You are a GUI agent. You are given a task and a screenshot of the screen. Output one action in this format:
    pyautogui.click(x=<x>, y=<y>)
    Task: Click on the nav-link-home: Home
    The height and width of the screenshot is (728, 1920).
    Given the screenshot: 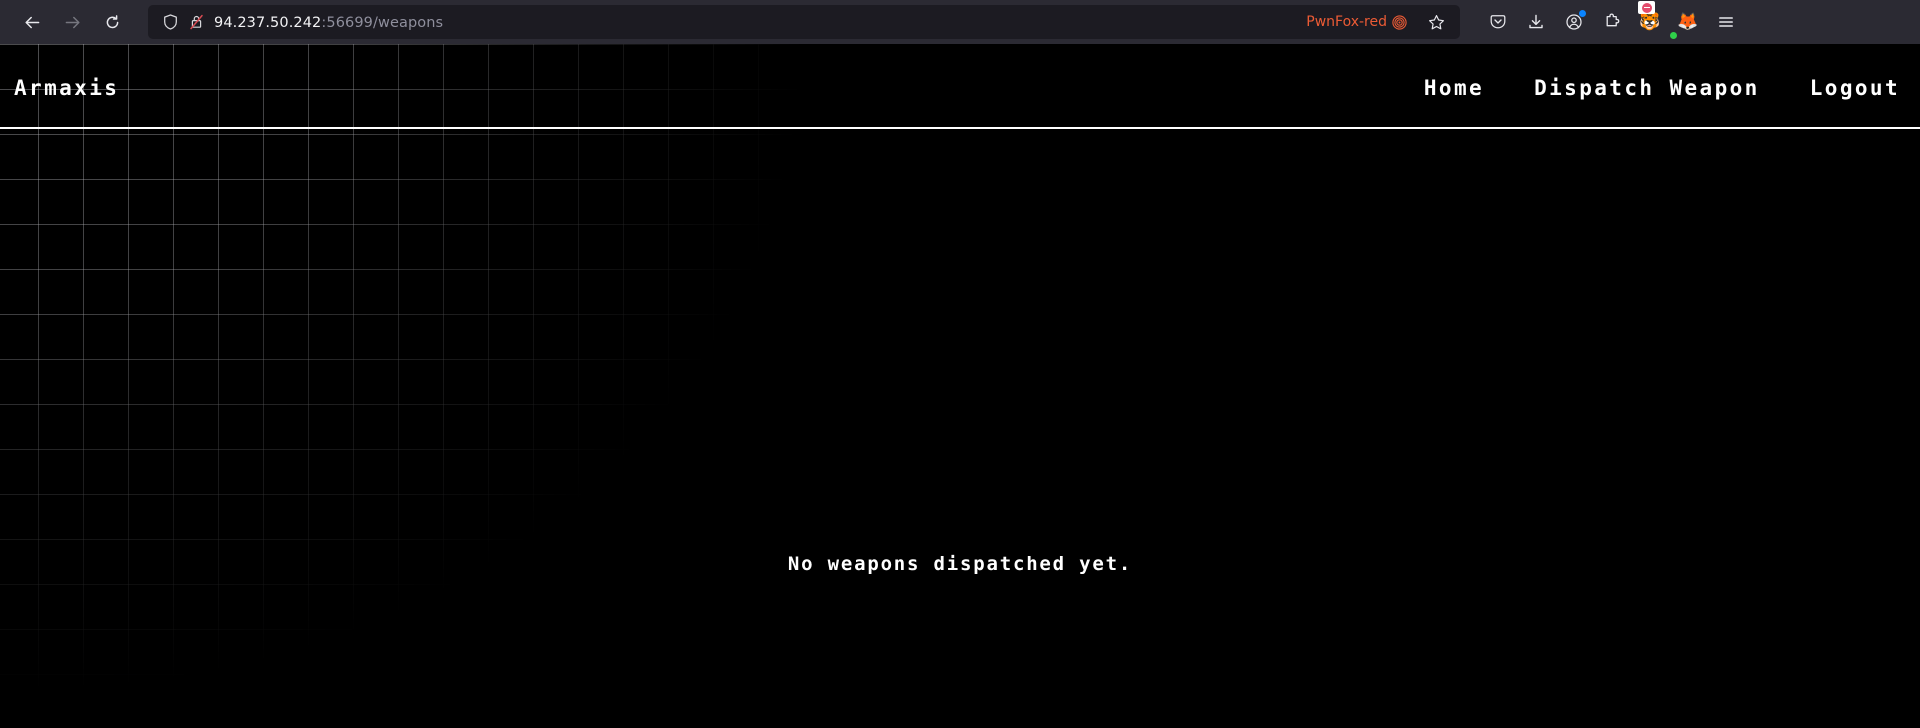 What is the action you would take?
    pyautogui.click(x=1454, y=88)
    